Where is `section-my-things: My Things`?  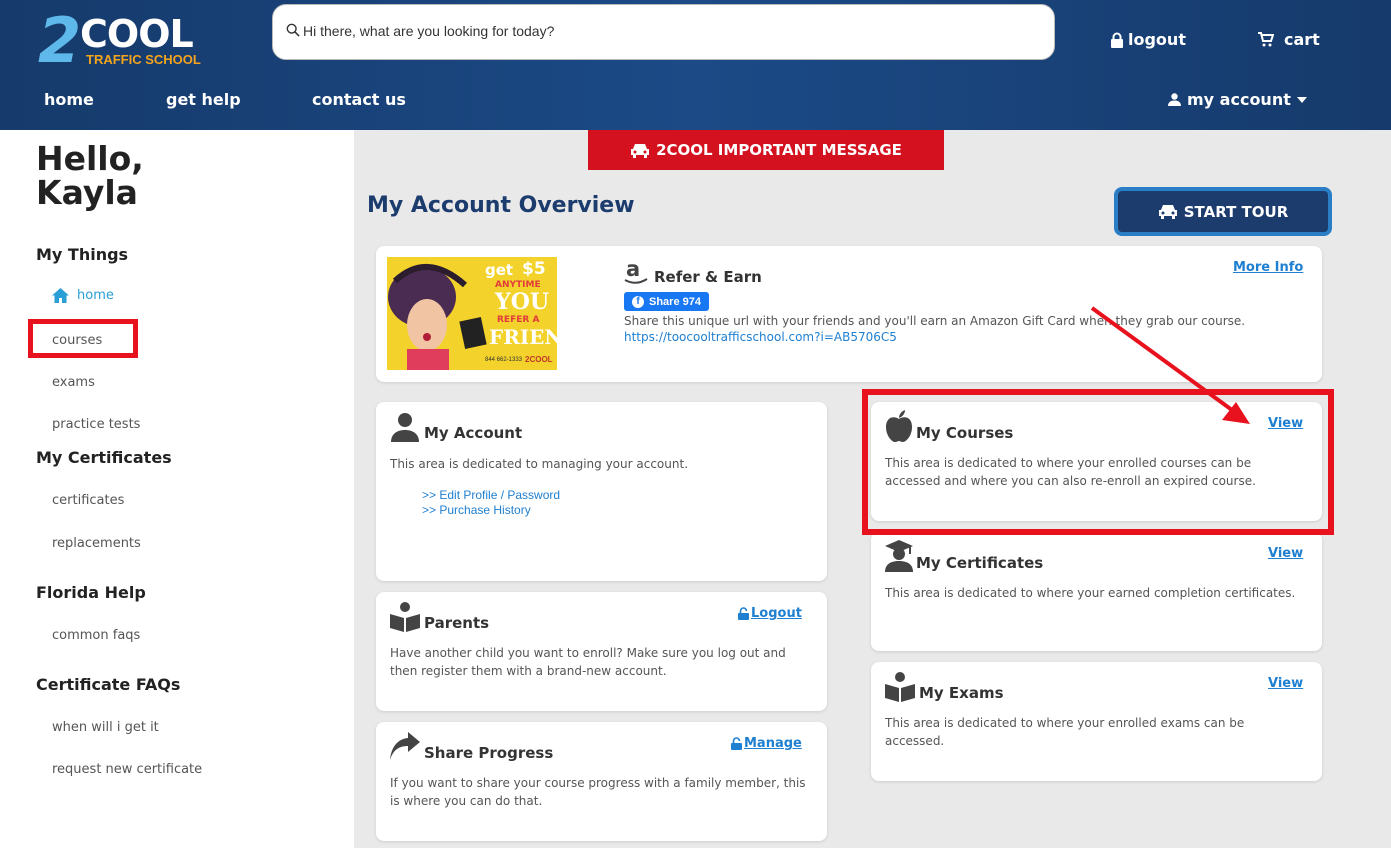
section-my-things: My Things is located at coordinates (82, 254).